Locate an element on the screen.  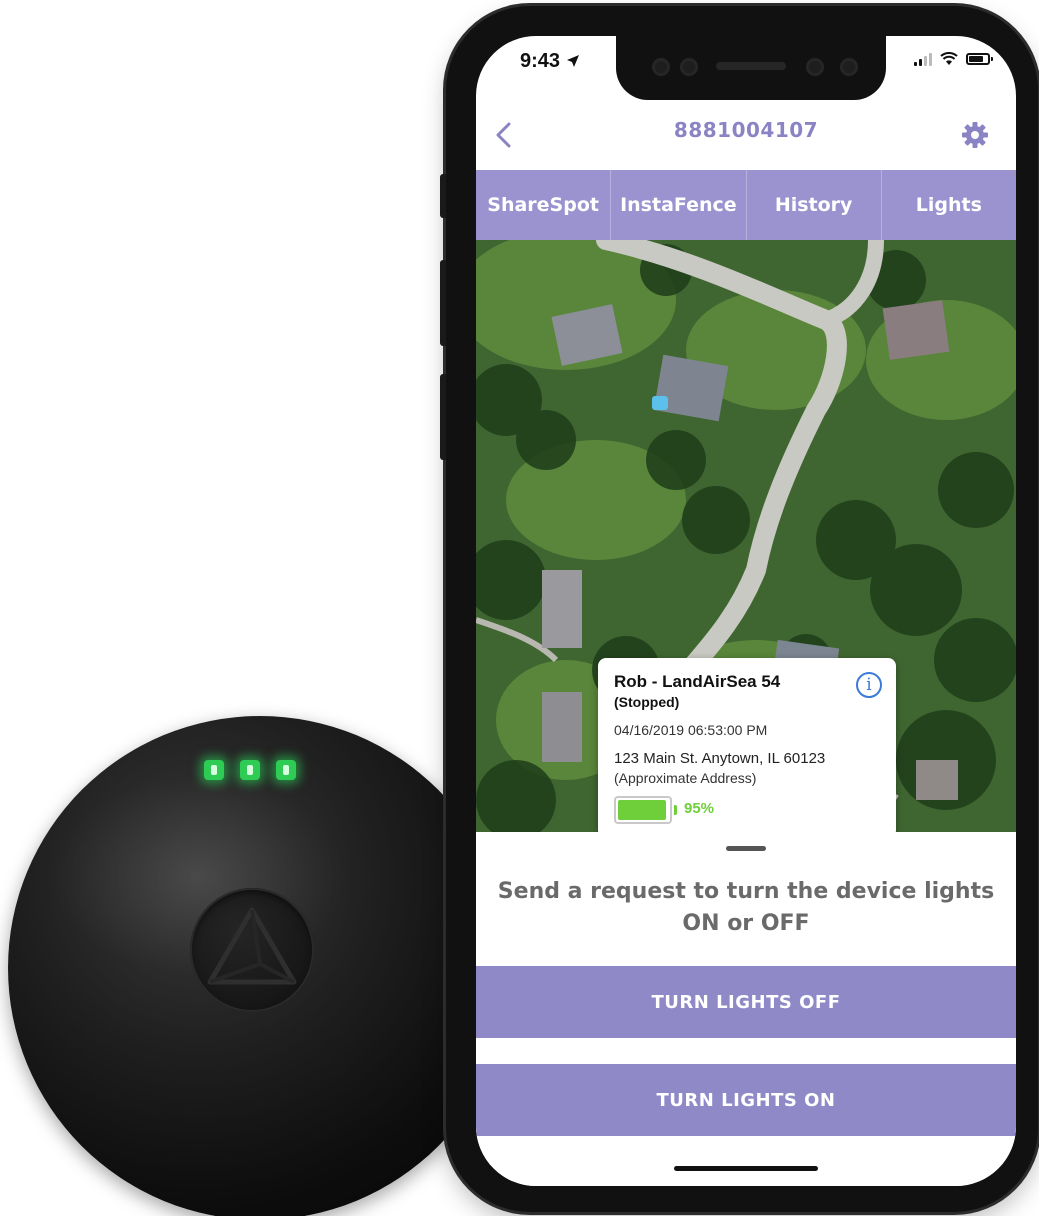
address-note: (Approximate Address) is located at coordinates (685, 778).